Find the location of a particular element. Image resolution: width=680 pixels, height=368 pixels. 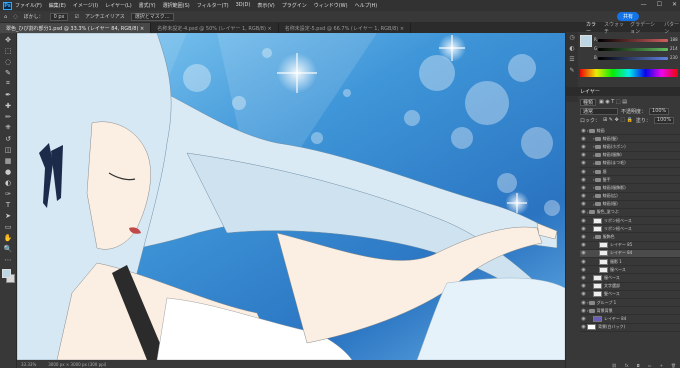

zoom-tool-icon: 🔍 is located at coordinates (8, 248).